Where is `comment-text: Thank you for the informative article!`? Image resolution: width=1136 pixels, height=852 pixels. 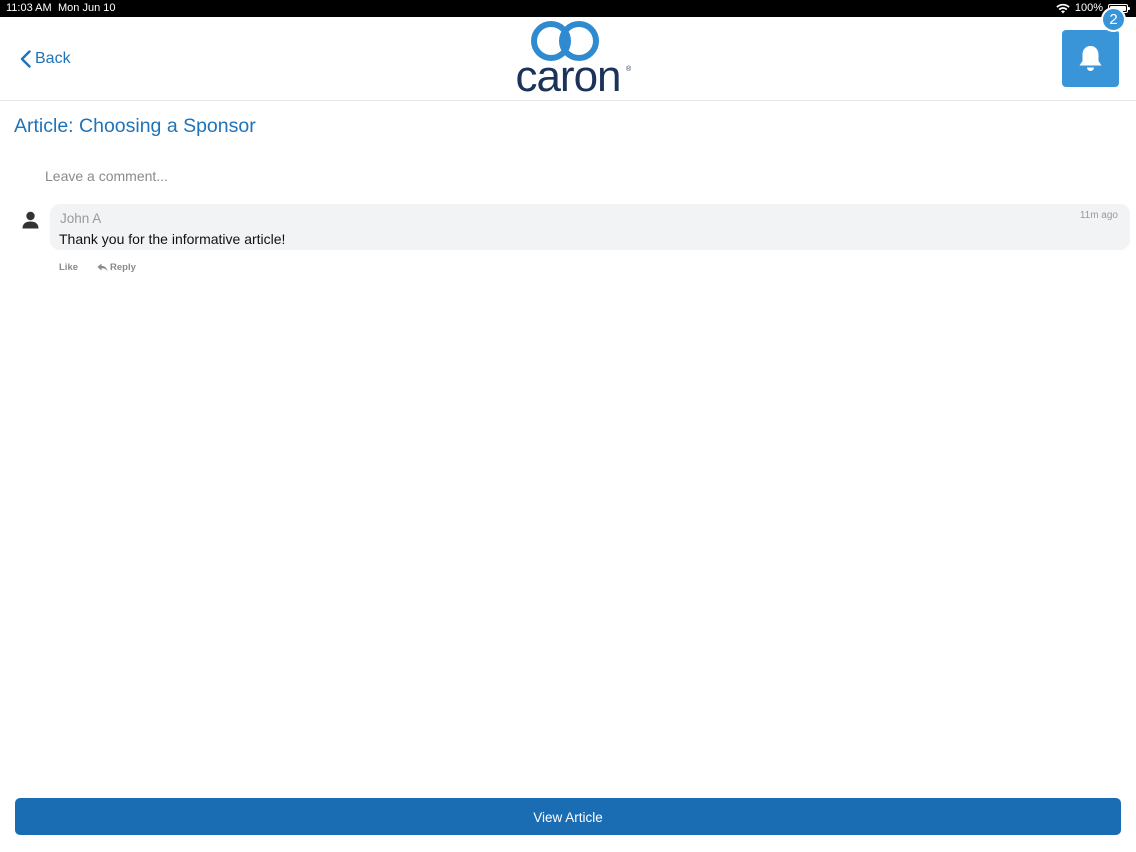
comment-text: Thank you for the informative article! is located at coordinates (172, 239).